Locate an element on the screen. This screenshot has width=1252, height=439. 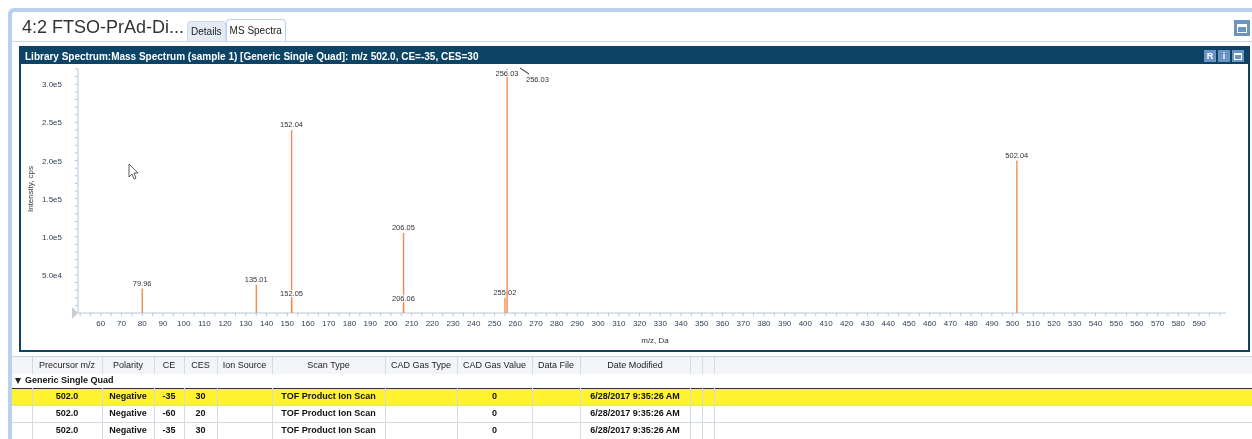
x-tick-label: 290 is located at coordinates (577, 323).